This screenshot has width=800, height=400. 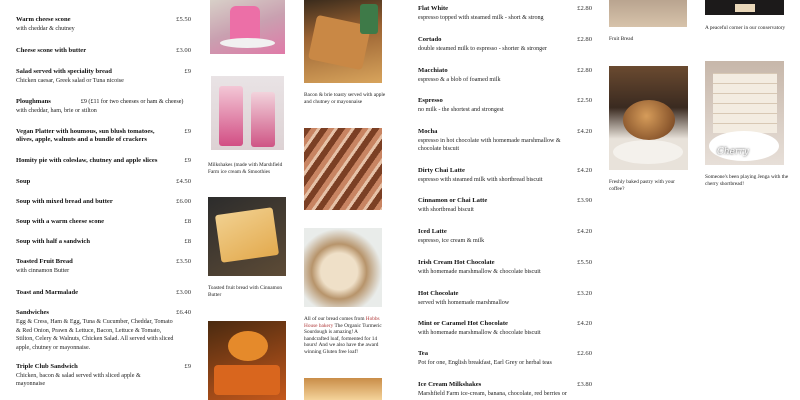 What do you see at coordinates (446, 210) in the screenshot?
I see `item-desc: with shortbread biscuit` at bounding box center [446, 210].